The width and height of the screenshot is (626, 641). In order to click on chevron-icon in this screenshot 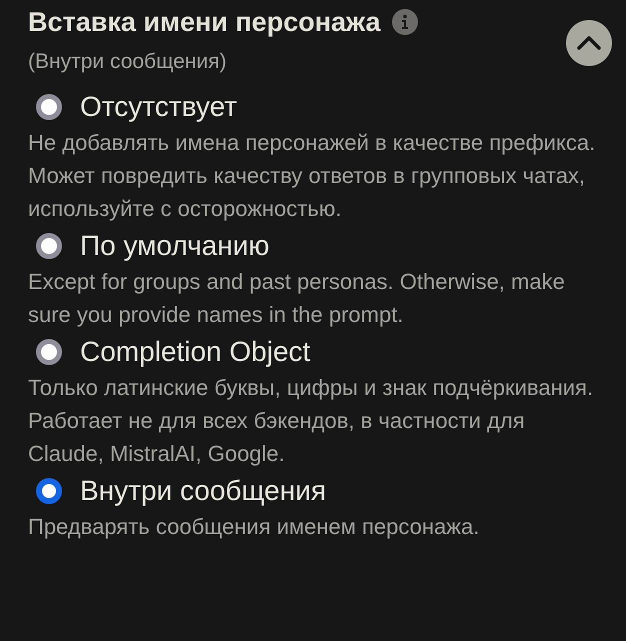, I will do `click(589, 43)`.